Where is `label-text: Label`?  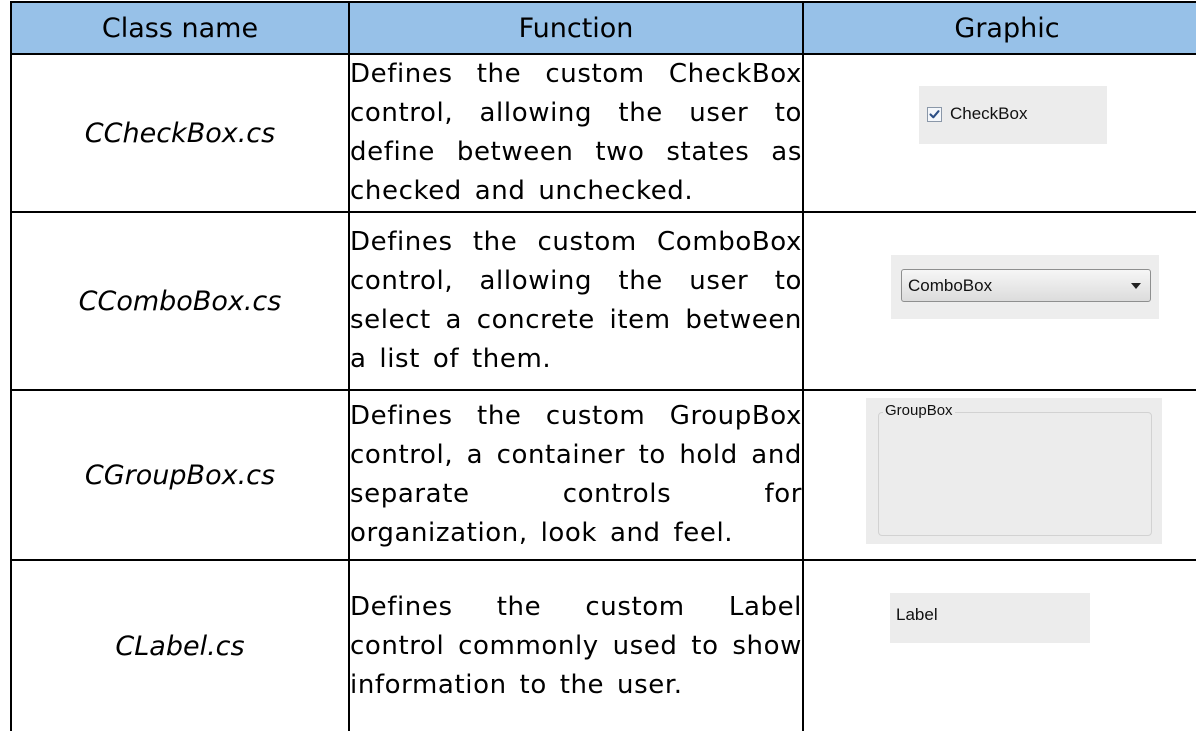 label-text: Label is located at coordinates (917, 614).